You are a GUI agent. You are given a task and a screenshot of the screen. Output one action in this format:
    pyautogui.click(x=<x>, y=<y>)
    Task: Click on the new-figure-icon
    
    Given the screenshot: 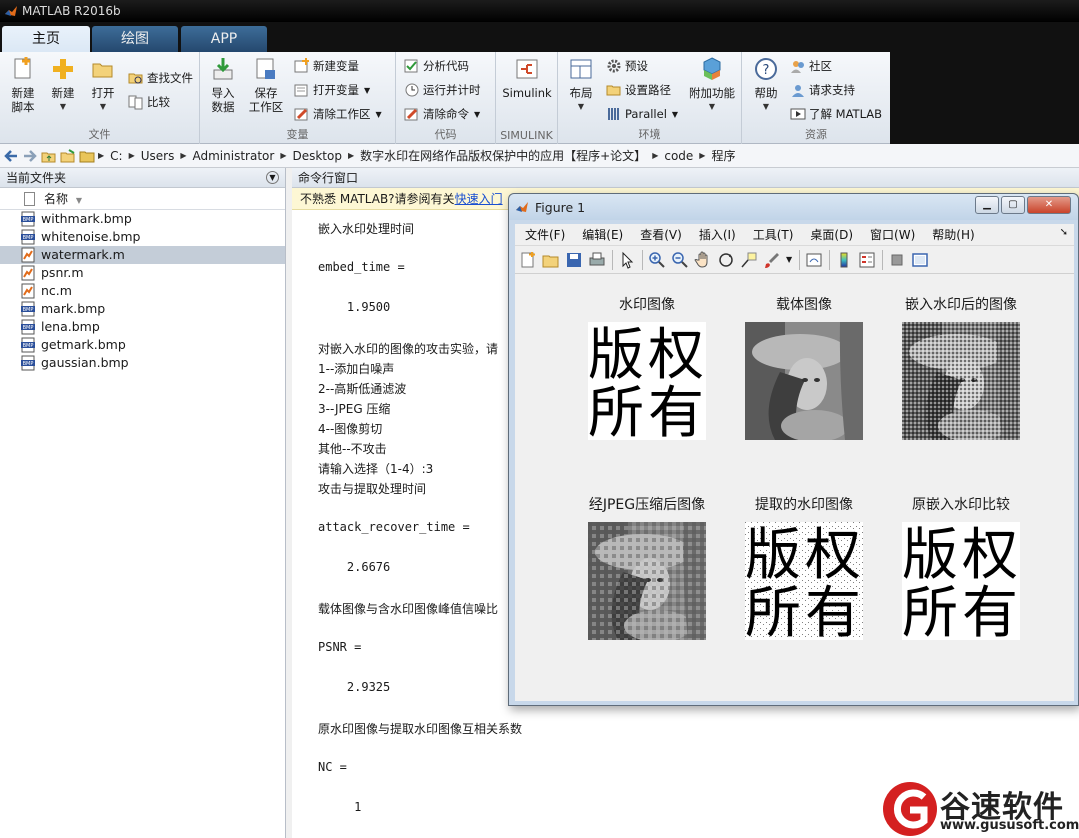 What is the action you would take?
    pyautogui.click(x=528, y=260)
    